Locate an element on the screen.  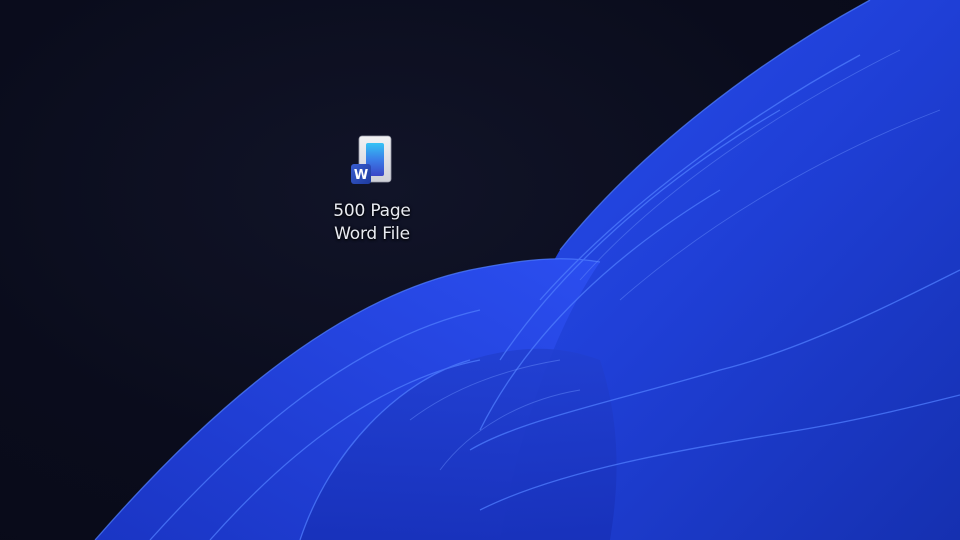
desktop-icon-label: 500 Page Word File is located at coordinates (372, 223).